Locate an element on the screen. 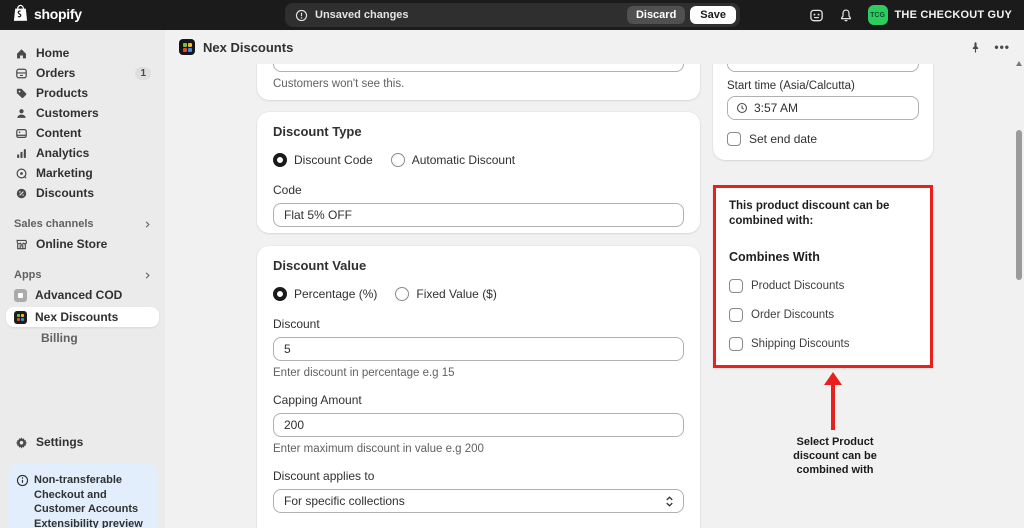  sidebar-item-analytics: Analytics is located at coordinates (82, 153).